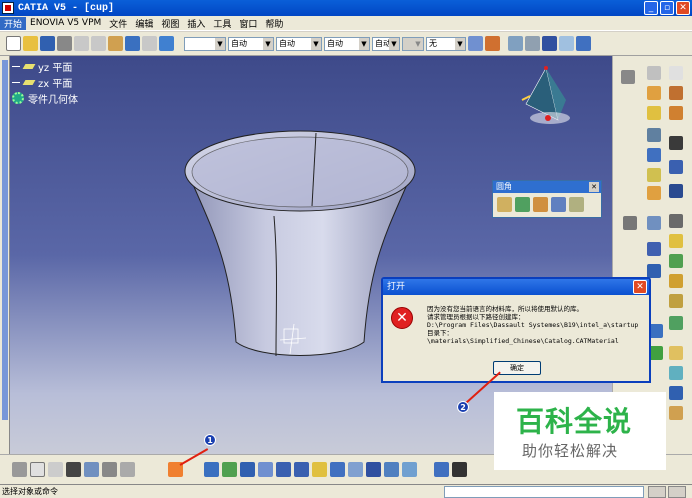  What do you see at coordinates (196, 23) in the screenshot?
I see `menu-insert: 插入` at bounding box center [196, 23].